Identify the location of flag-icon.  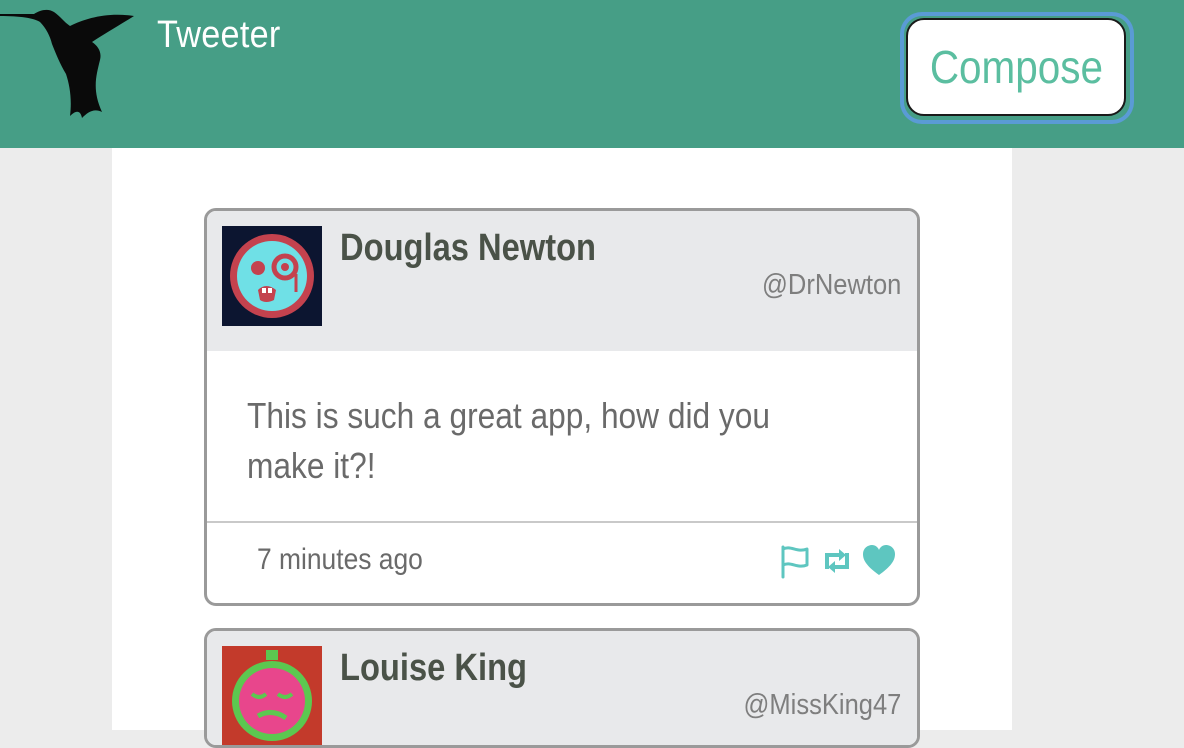
(795, 561).